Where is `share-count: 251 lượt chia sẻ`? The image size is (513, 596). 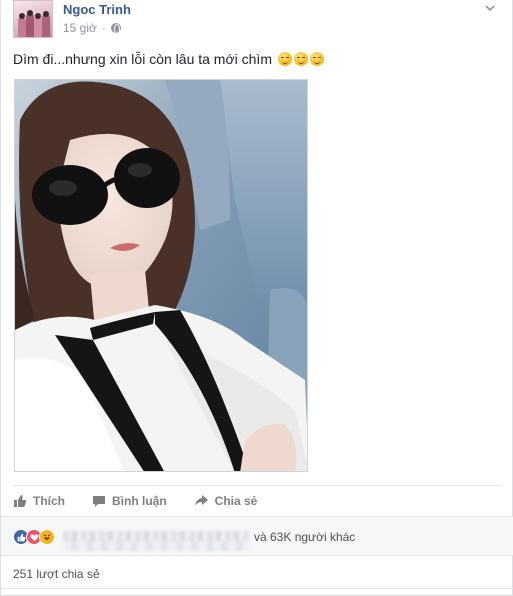
share-count: 251 lượt chia sẻ is located at coordinates (56, 574).